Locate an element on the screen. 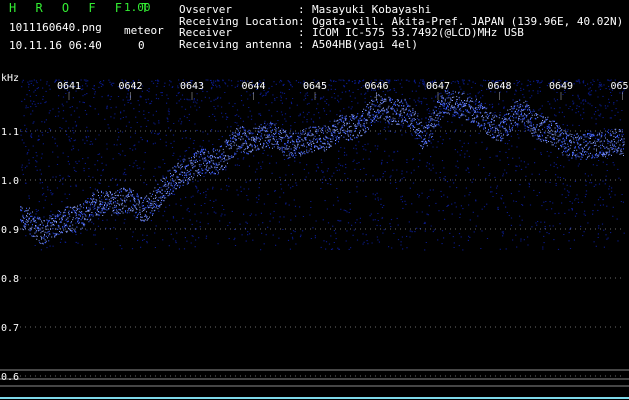 This screenshot has height=400, width=629. info-row-antenna: Receiving antenna : A504HB(yagi 4el) is located at coordinates (401, 45).